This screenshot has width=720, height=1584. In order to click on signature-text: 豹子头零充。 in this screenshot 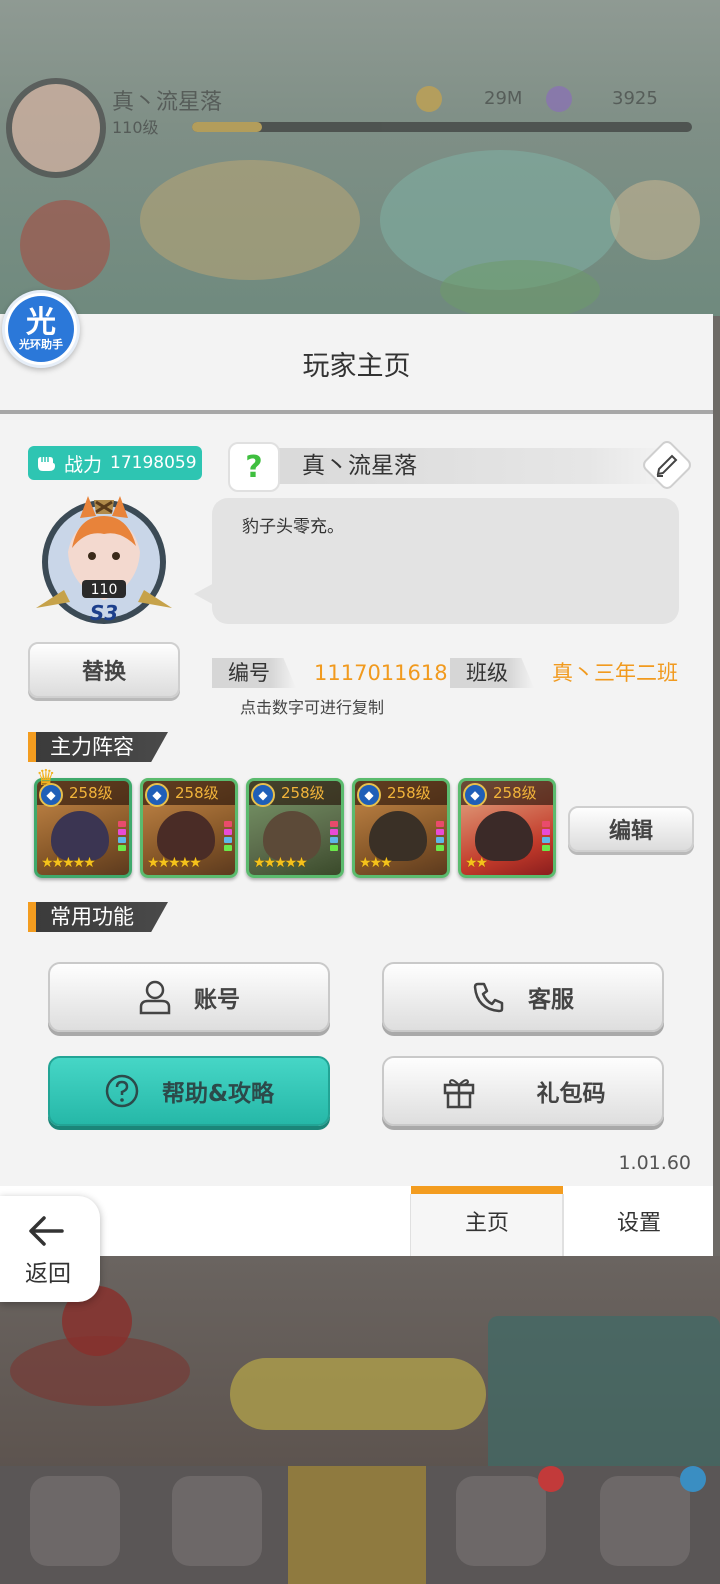, I will do `click(293, 527)`.